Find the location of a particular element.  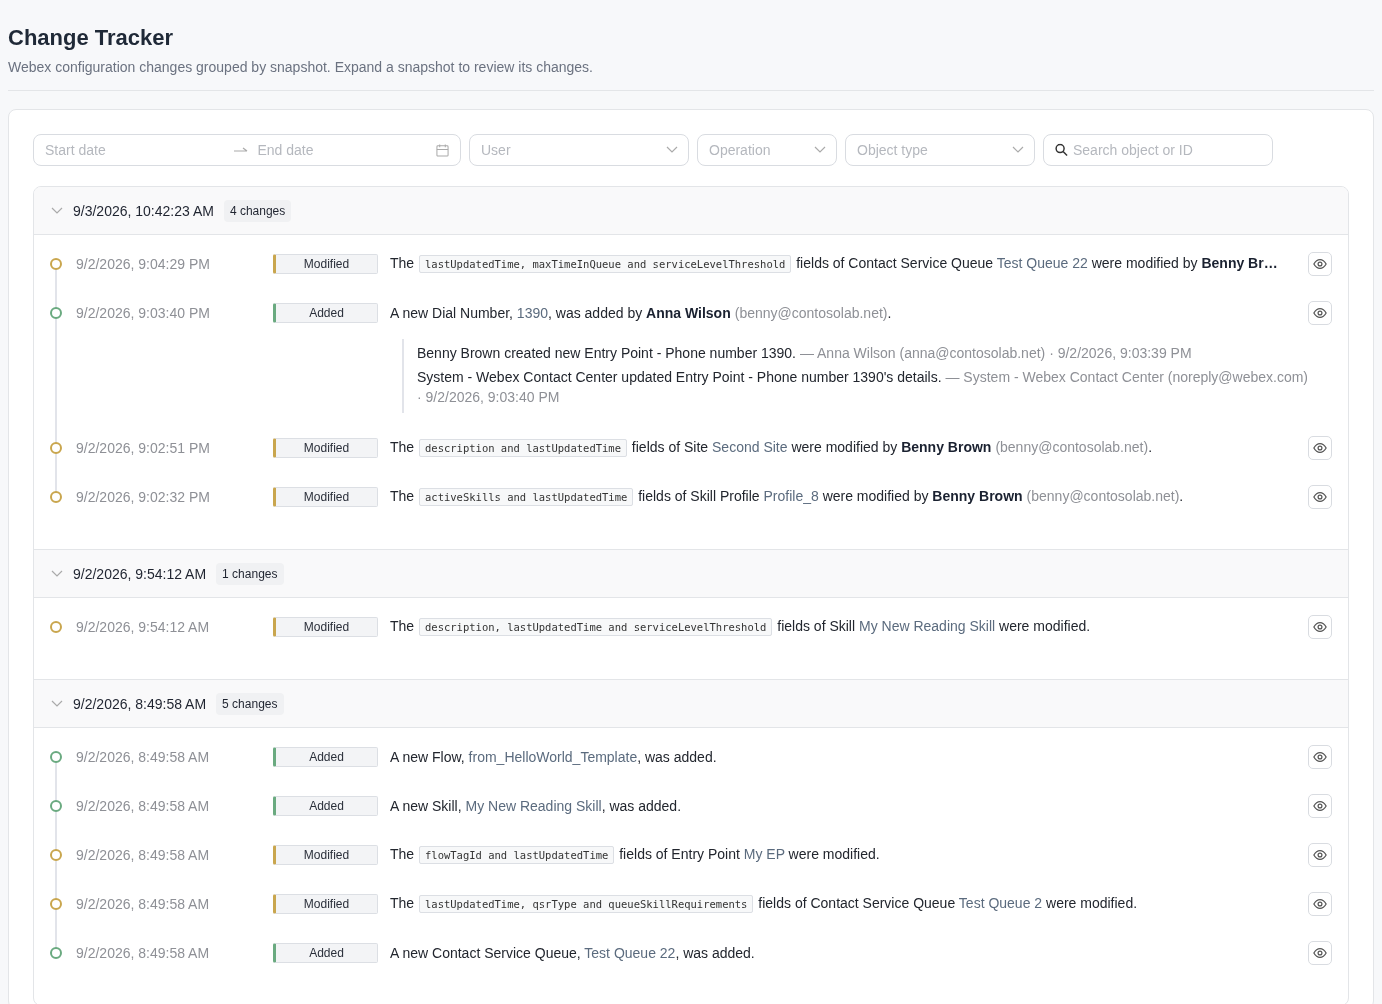

select-field: Object type is located at coordinates (940, 150).